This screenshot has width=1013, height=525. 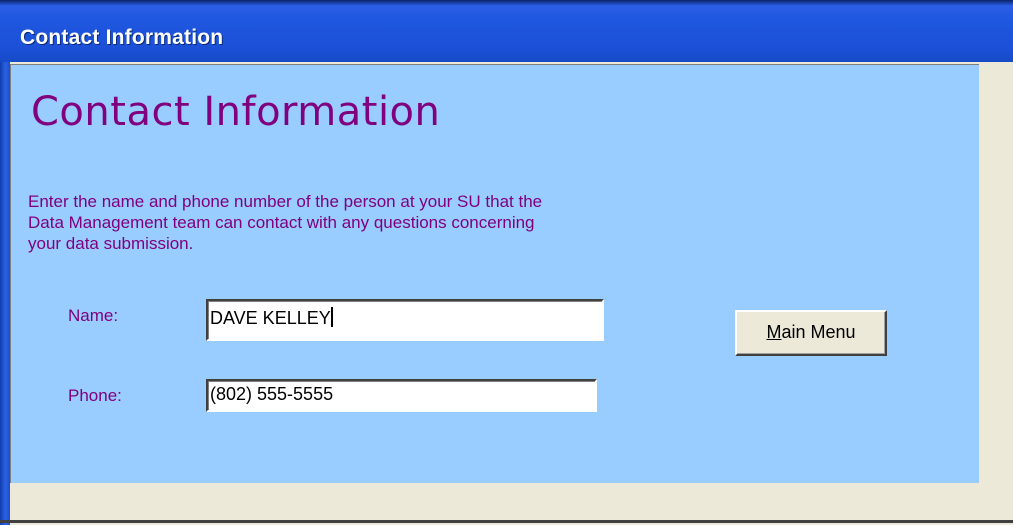 What do you see at coordinates (236, 112) in the screenshot?
I see `form-header-label: Contact Information` at bounding box center [236, 112].